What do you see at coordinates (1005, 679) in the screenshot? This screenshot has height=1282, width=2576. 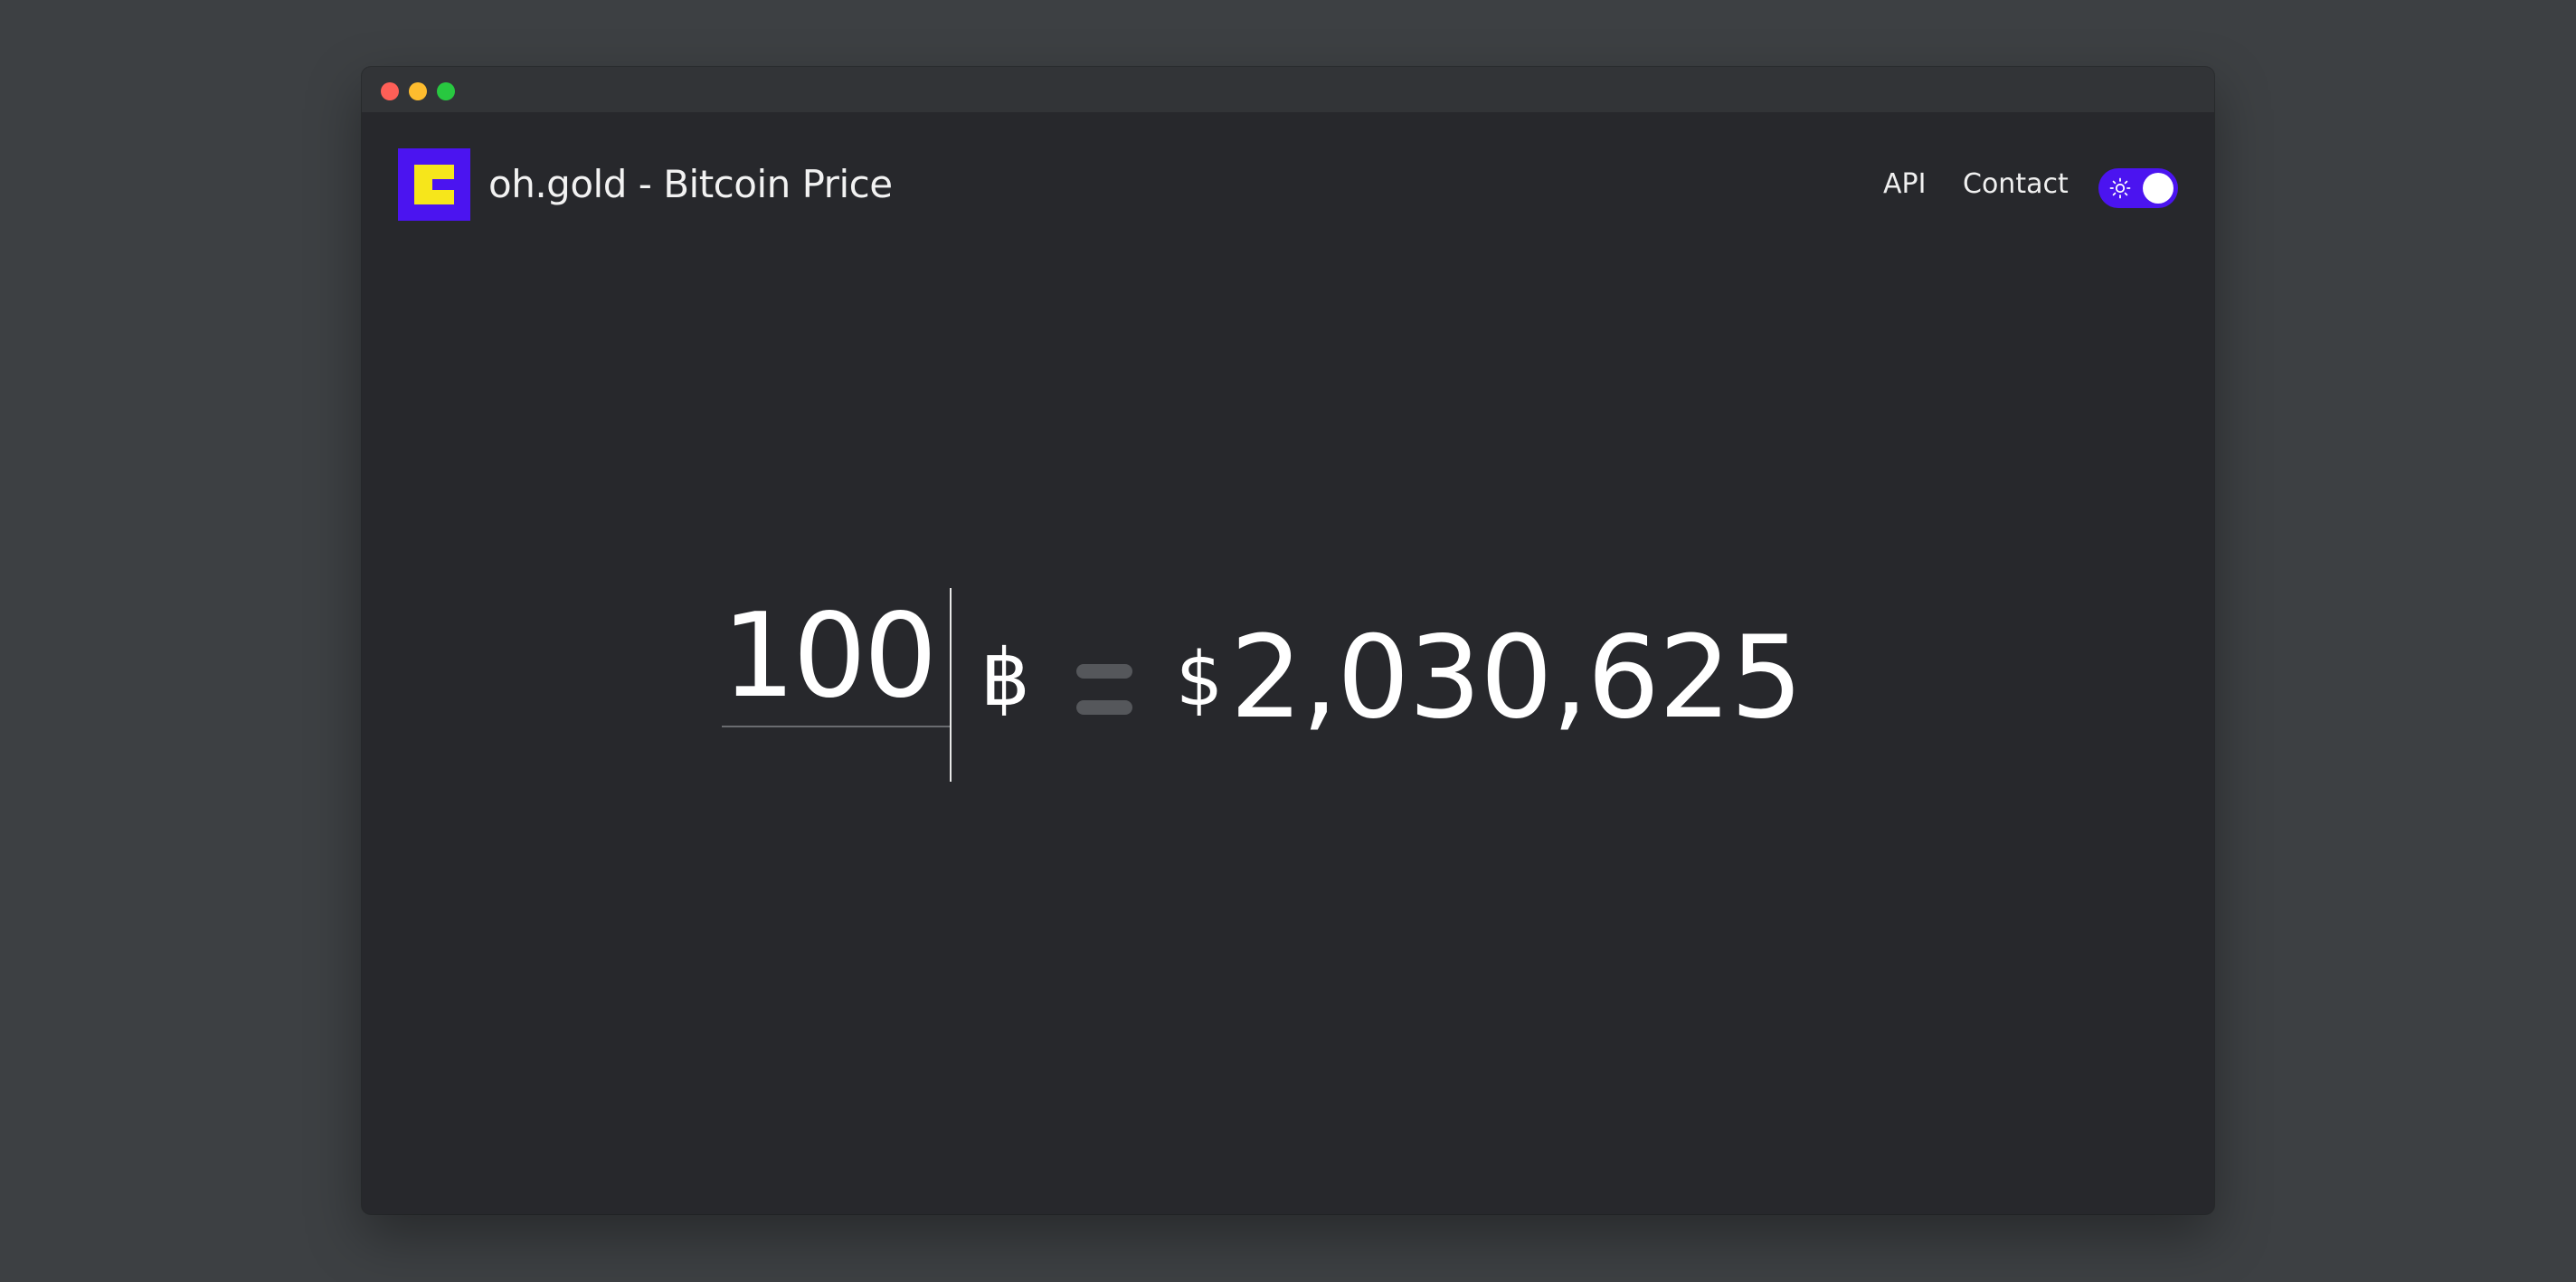 I see `btc-currency-symbol: ฿` at bounding box center [1005, 679].